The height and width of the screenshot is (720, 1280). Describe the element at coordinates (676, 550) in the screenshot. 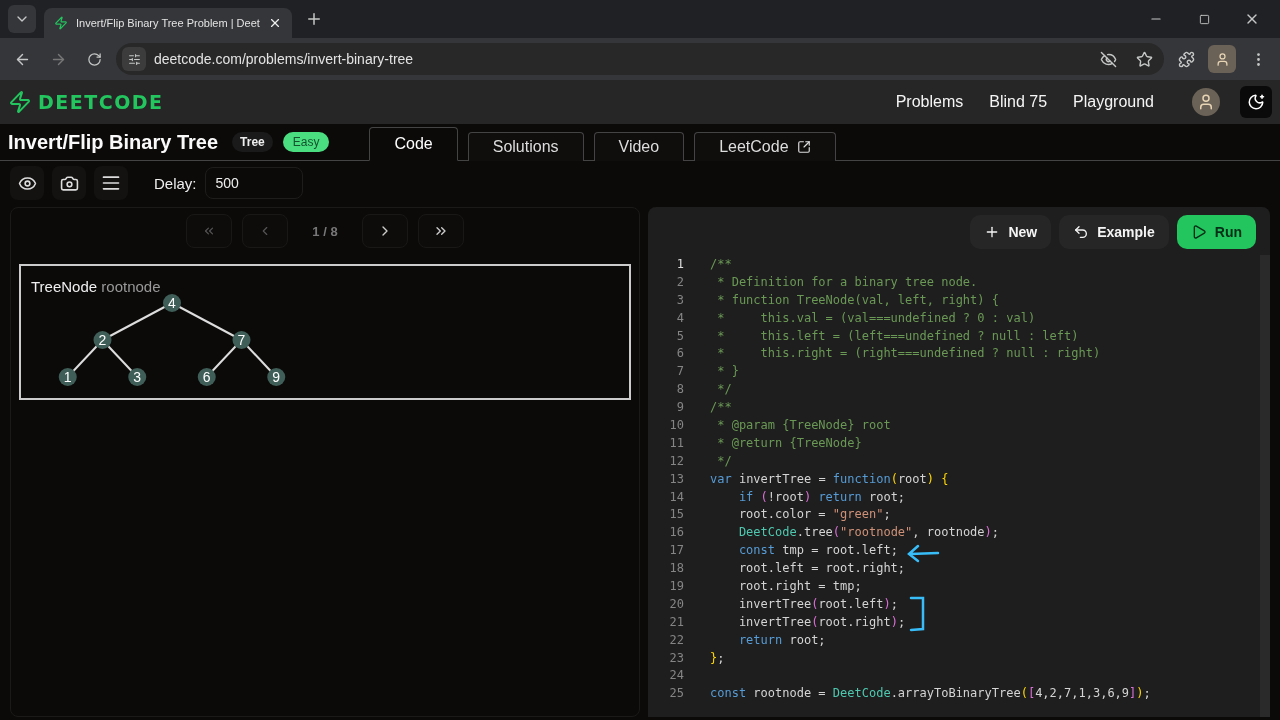

I see `line-number: 17` at that location.